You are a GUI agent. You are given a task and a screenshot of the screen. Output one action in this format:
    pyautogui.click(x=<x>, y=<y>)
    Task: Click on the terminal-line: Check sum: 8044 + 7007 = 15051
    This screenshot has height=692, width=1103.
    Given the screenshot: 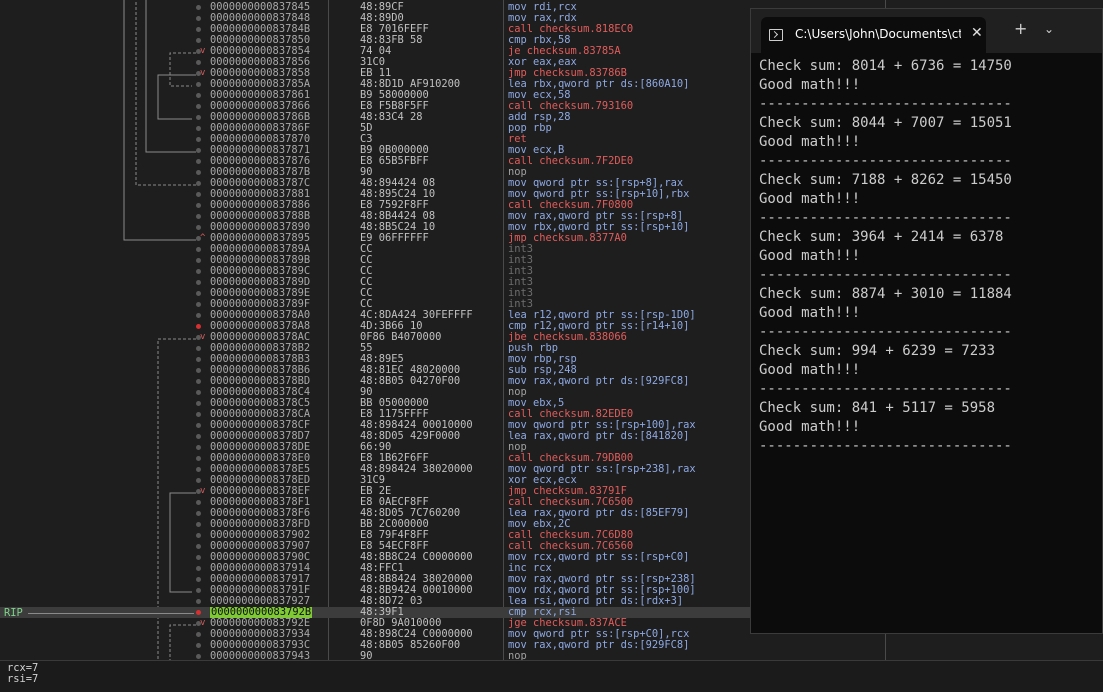 What is the action you would take?
    pyautogui.click(x=885, y=123)
    